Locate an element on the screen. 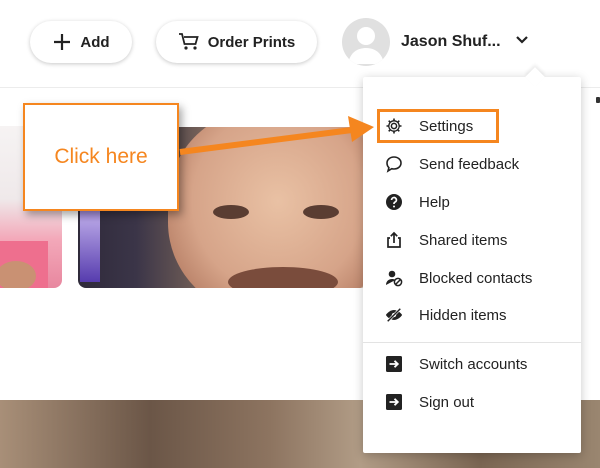 The image size is (600, 468). annotation-callout: Click here is located at coordinates (101, 157).